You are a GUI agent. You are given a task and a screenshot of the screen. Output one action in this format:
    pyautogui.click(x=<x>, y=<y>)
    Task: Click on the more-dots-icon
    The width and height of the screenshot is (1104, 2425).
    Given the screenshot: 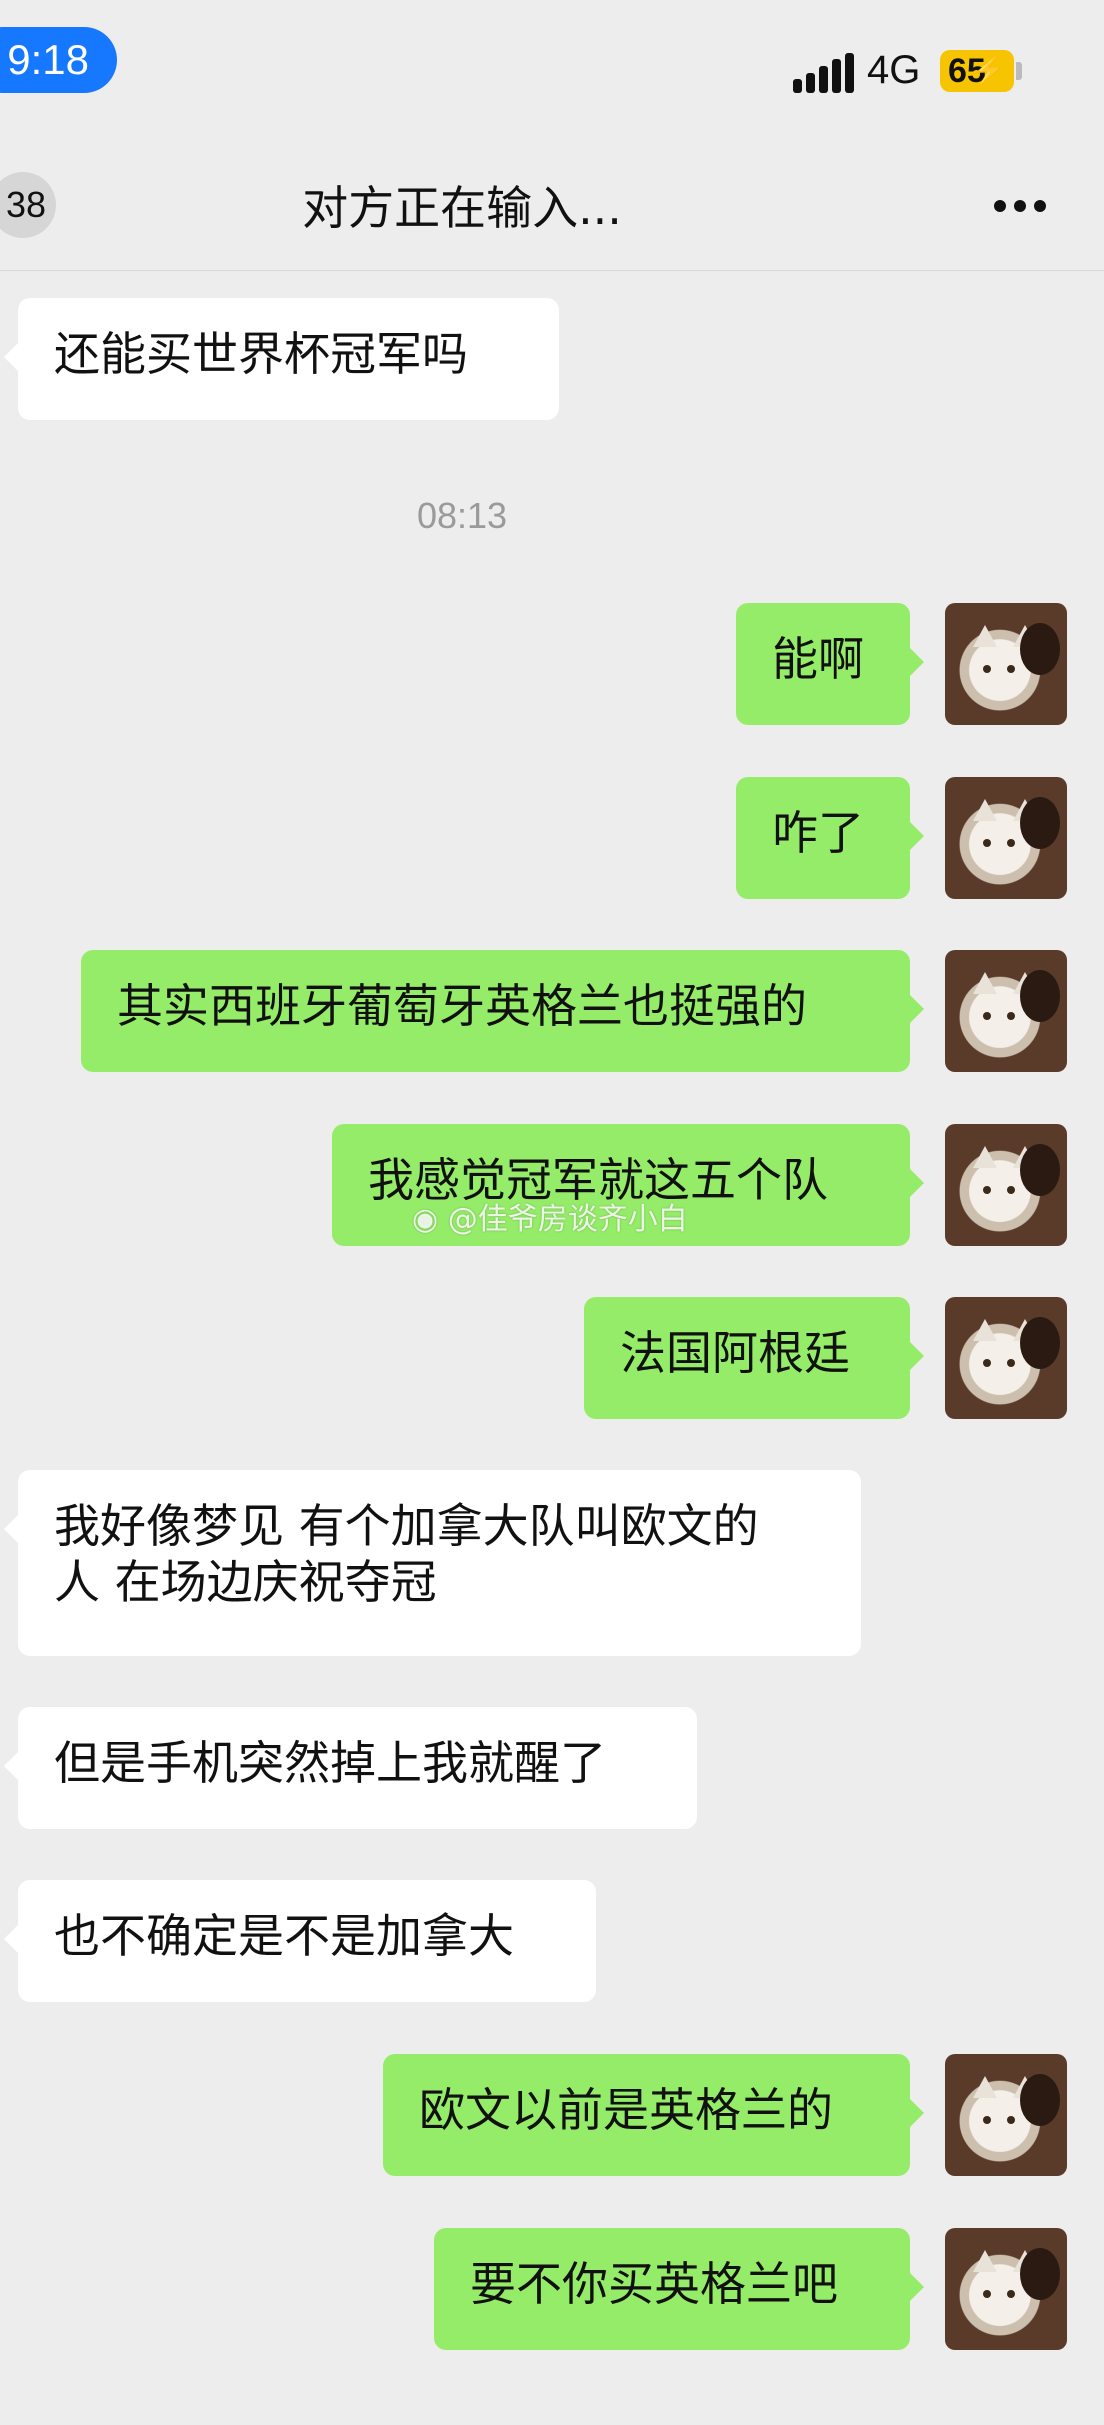 What is the action you would take?
    pyautogui.click(x=1020, y=207)
    